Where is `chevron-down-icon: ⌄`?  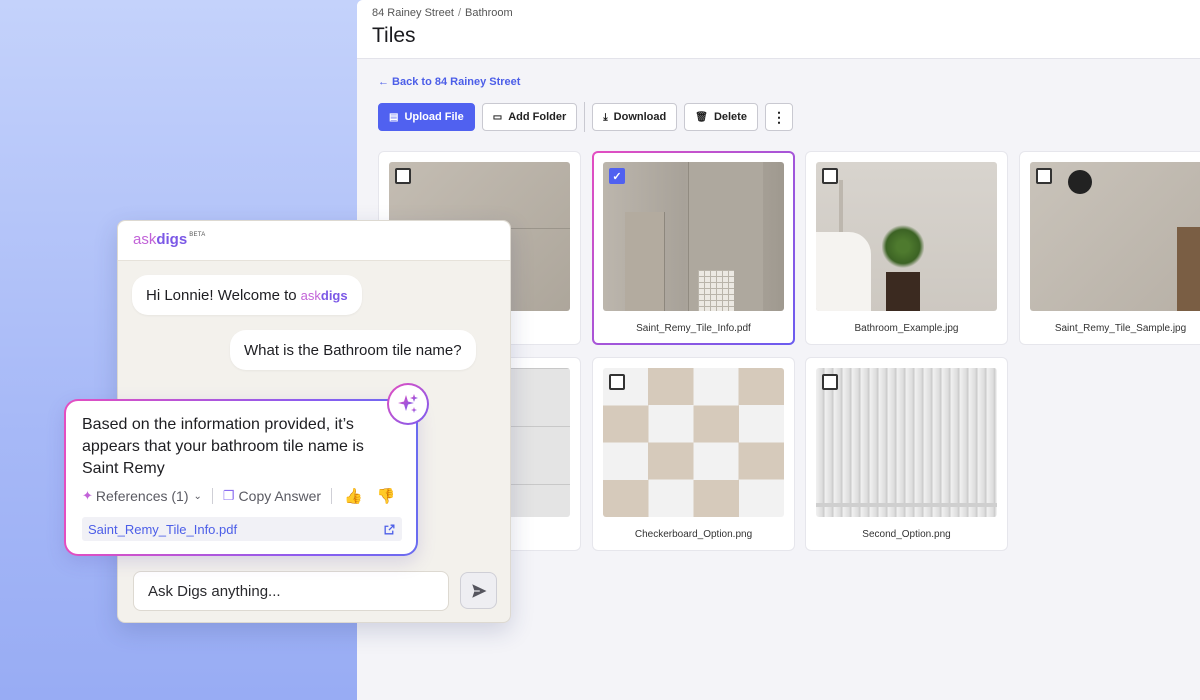 chevron-down-icon: ⌄ is located at coordinates (197, 496).